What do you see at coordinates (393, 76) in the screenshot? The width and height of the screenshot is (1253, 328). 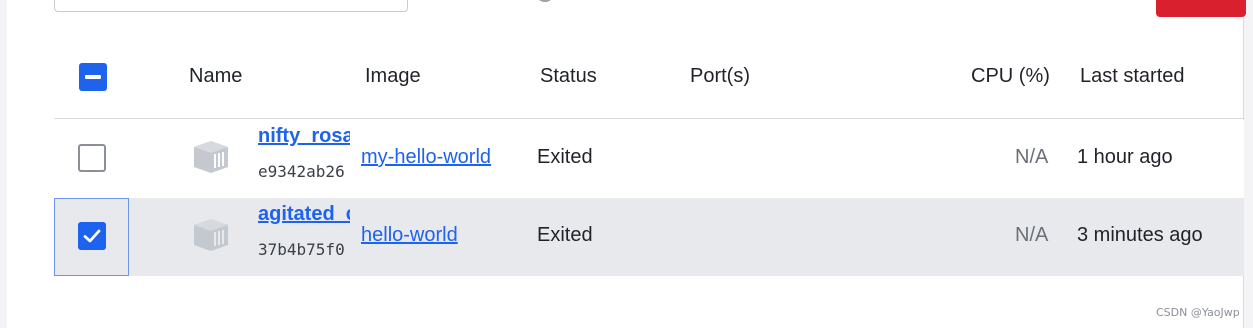 I see `column-header-image: Image` at bounding box center [393, 76].